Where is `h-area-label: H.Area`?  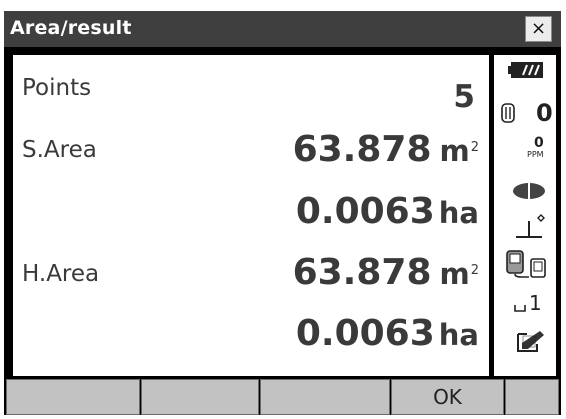 h-area-label: H.Area is located at coordinates (61, 274).